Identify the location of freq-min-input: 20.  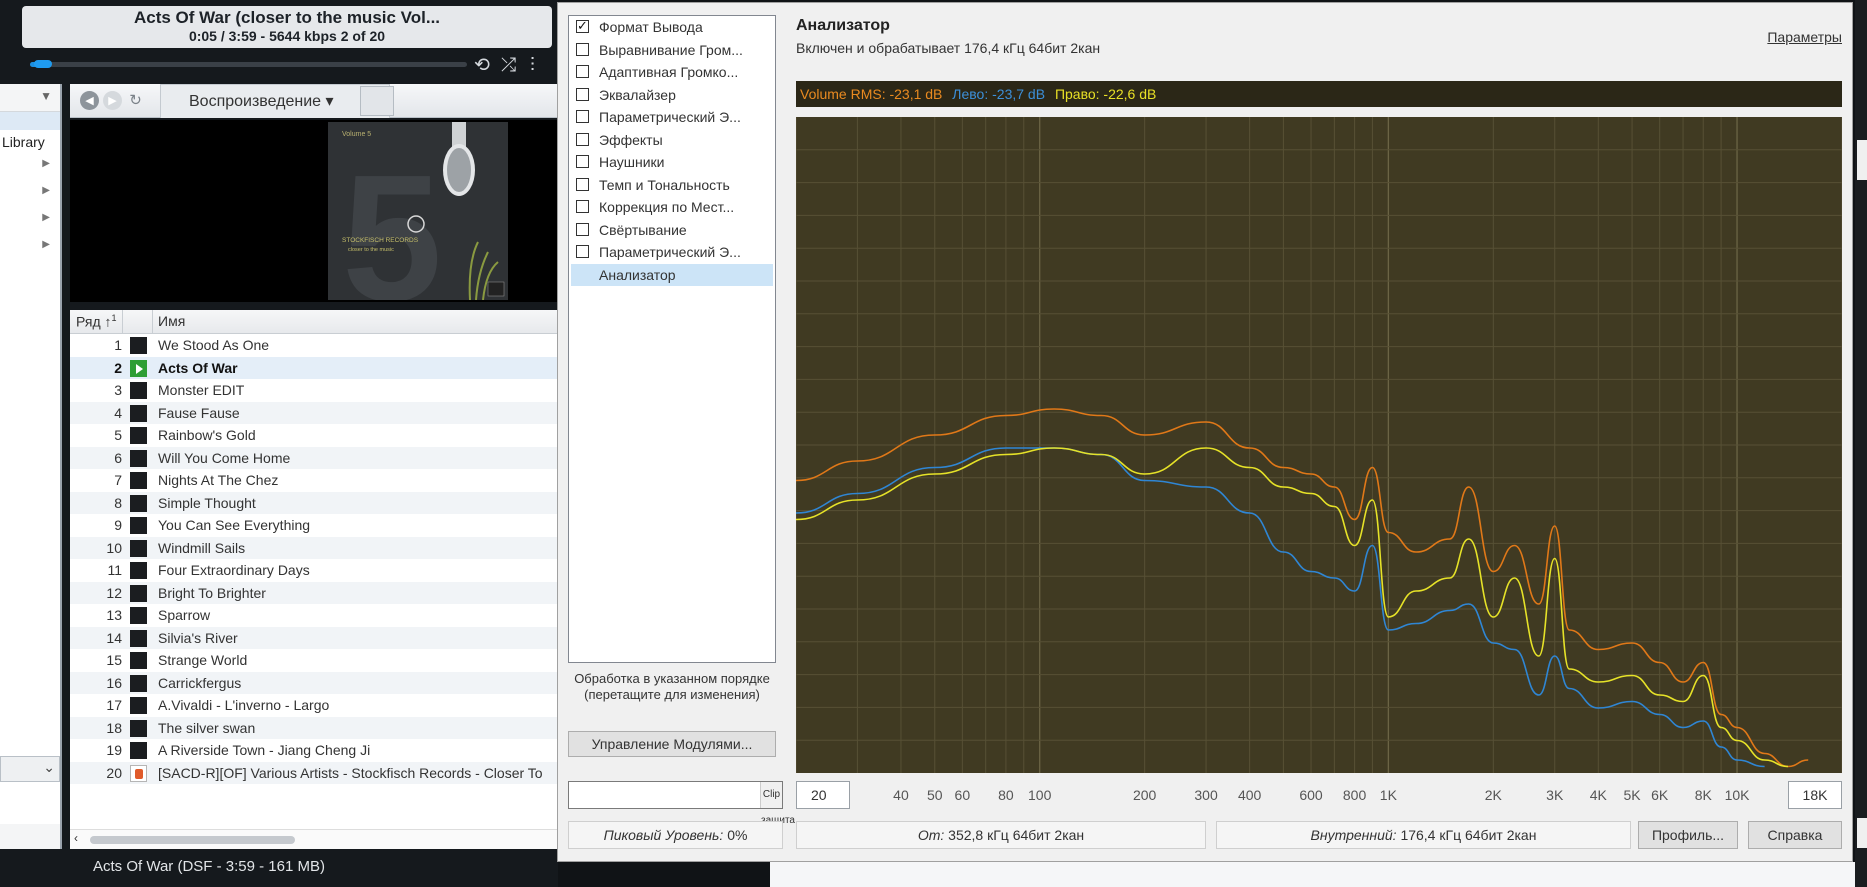
(823, 795).